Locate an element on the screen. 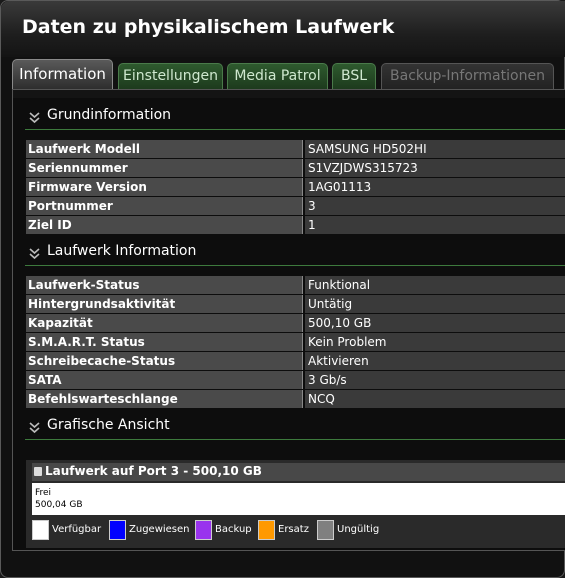  capacity-bar: Frei 500,04 GB is located at coordinates (298, 499).